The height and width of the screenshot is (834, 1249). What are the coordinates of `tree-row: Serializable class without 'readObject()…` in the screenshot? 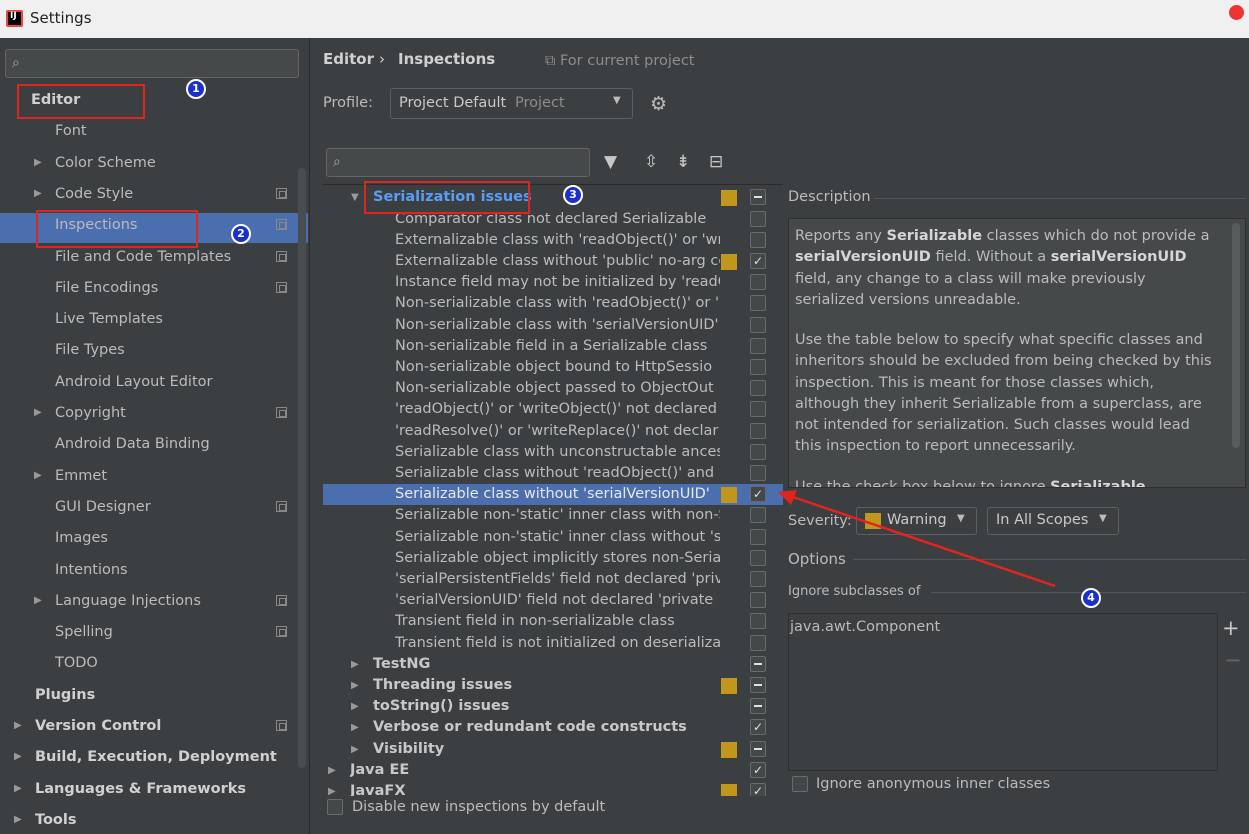 It's located at (553, 473).